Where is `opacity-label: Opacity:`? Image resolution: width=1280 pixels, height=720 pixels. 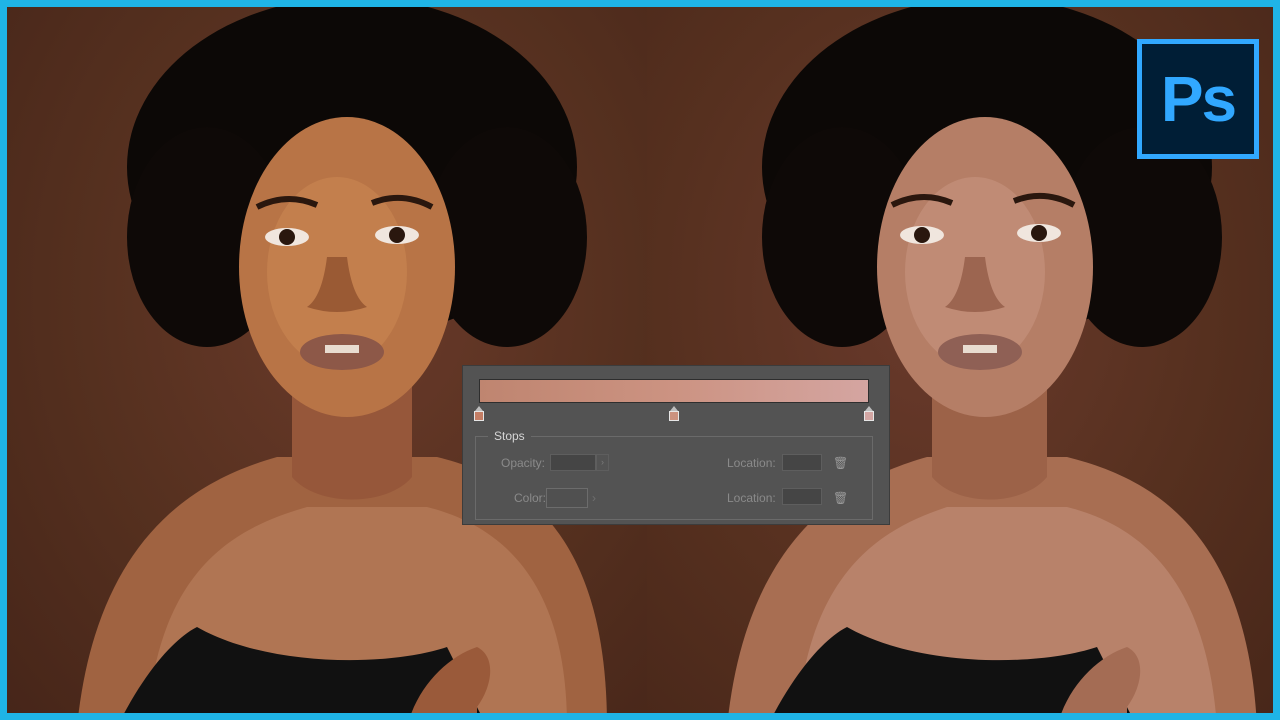 opacity-label: Opacity: is located at coordinates (523, 463).